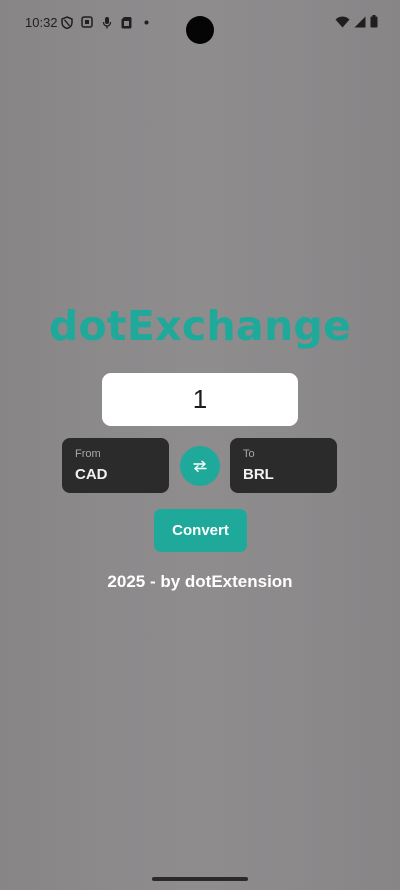  I want to click on status-right-icons, so click(356, 24).